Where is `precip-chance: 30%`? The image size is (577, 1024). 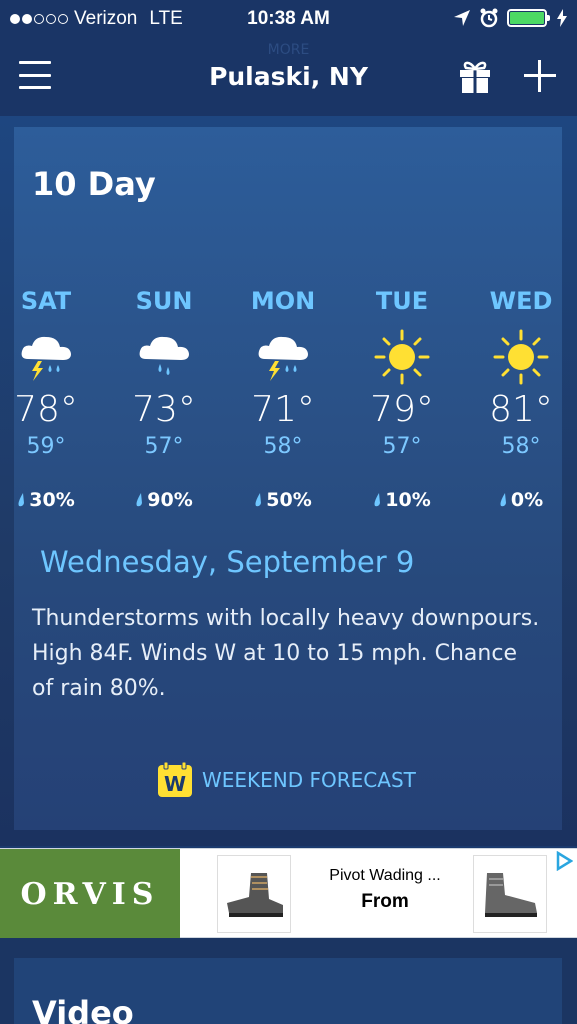
precip-chance: 30% is located at coordinates (50, 500).